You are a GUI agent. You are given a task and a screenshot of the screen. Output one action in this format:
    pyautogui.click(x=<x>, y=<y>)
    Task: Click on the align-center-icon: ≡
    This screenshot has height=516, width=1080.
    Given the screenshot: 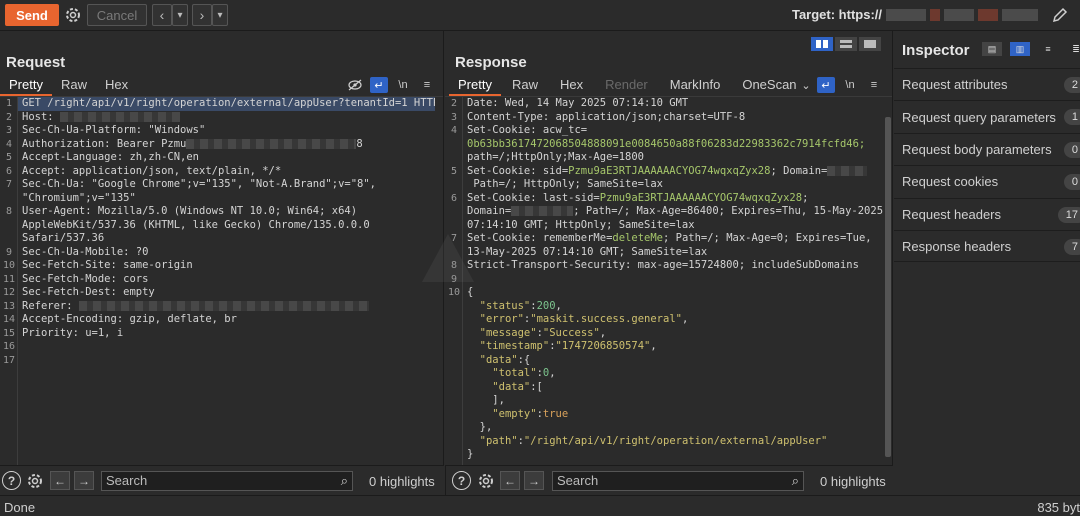 What is the action you would take?
    pyautogui.click(x=1048, y=49)
    